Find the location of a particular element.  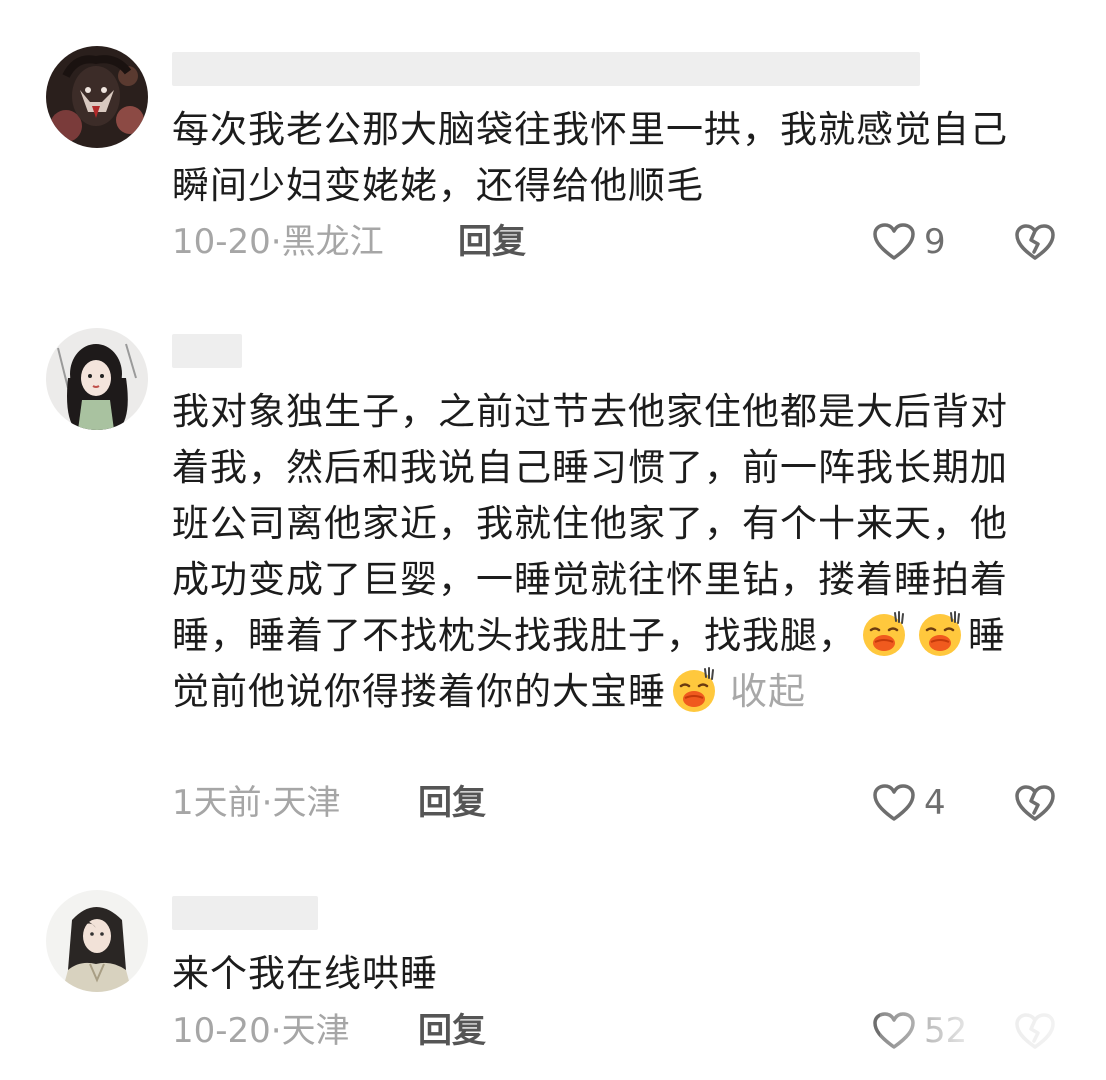

comment-meta: 1天前·天津 is located at coordinates (256, 803).